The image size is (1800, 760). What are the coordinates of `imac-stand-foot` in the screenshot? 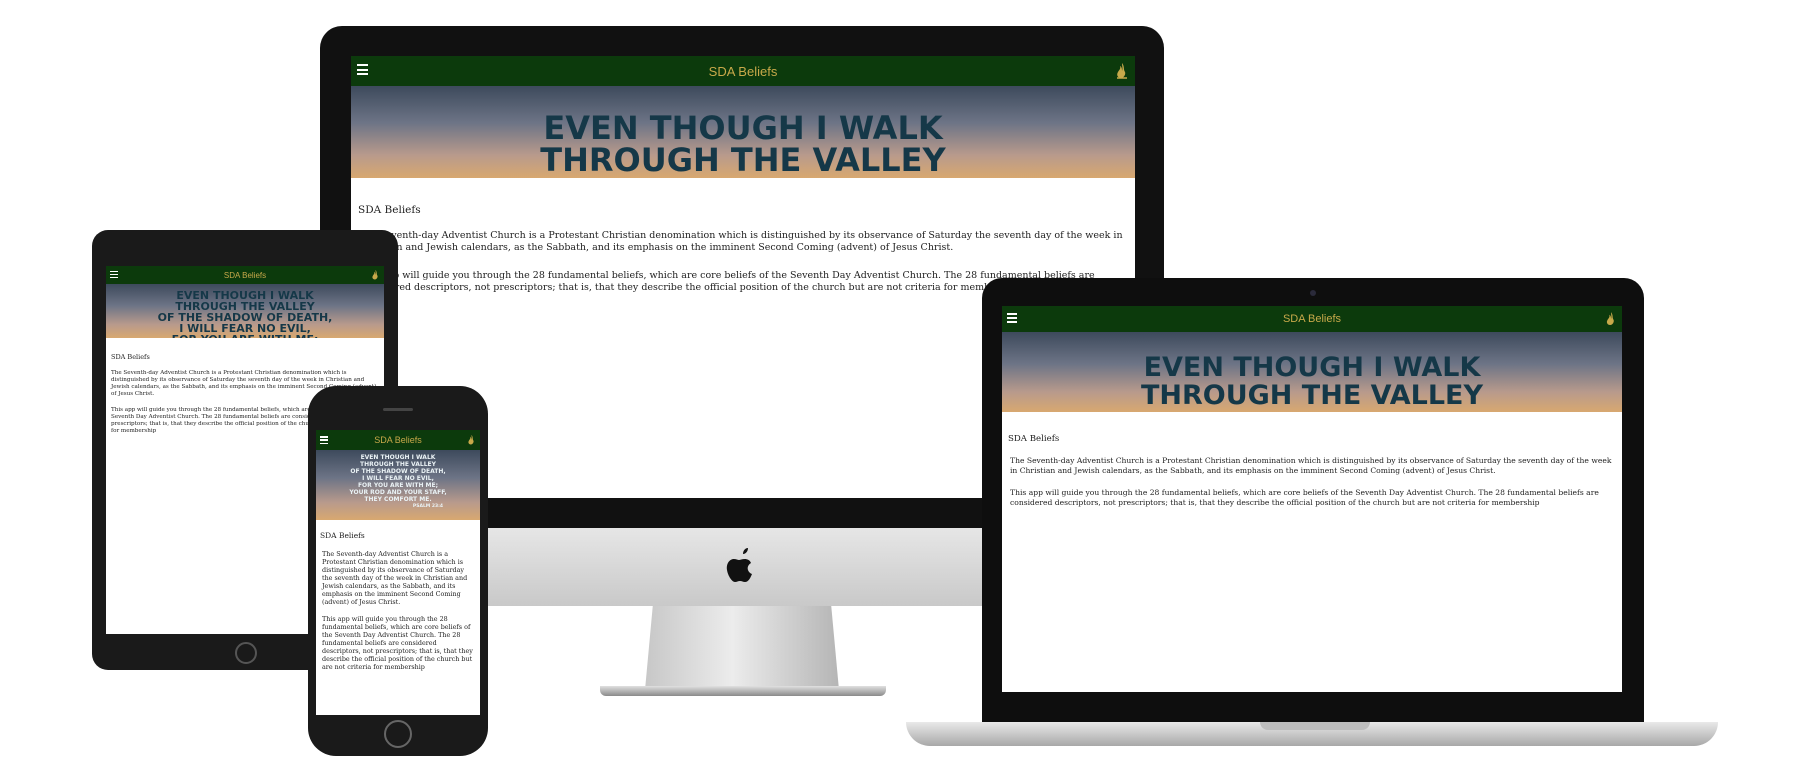 It's located at (743, 691).